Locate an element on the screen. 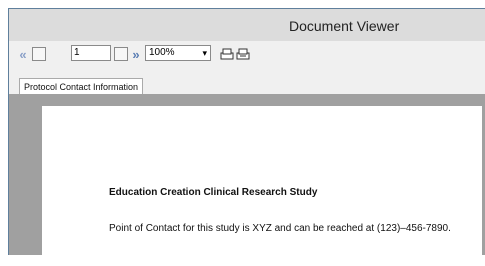 This screenshot has height=266, width=485. prev-page-button is located at coordinates (39, 54).